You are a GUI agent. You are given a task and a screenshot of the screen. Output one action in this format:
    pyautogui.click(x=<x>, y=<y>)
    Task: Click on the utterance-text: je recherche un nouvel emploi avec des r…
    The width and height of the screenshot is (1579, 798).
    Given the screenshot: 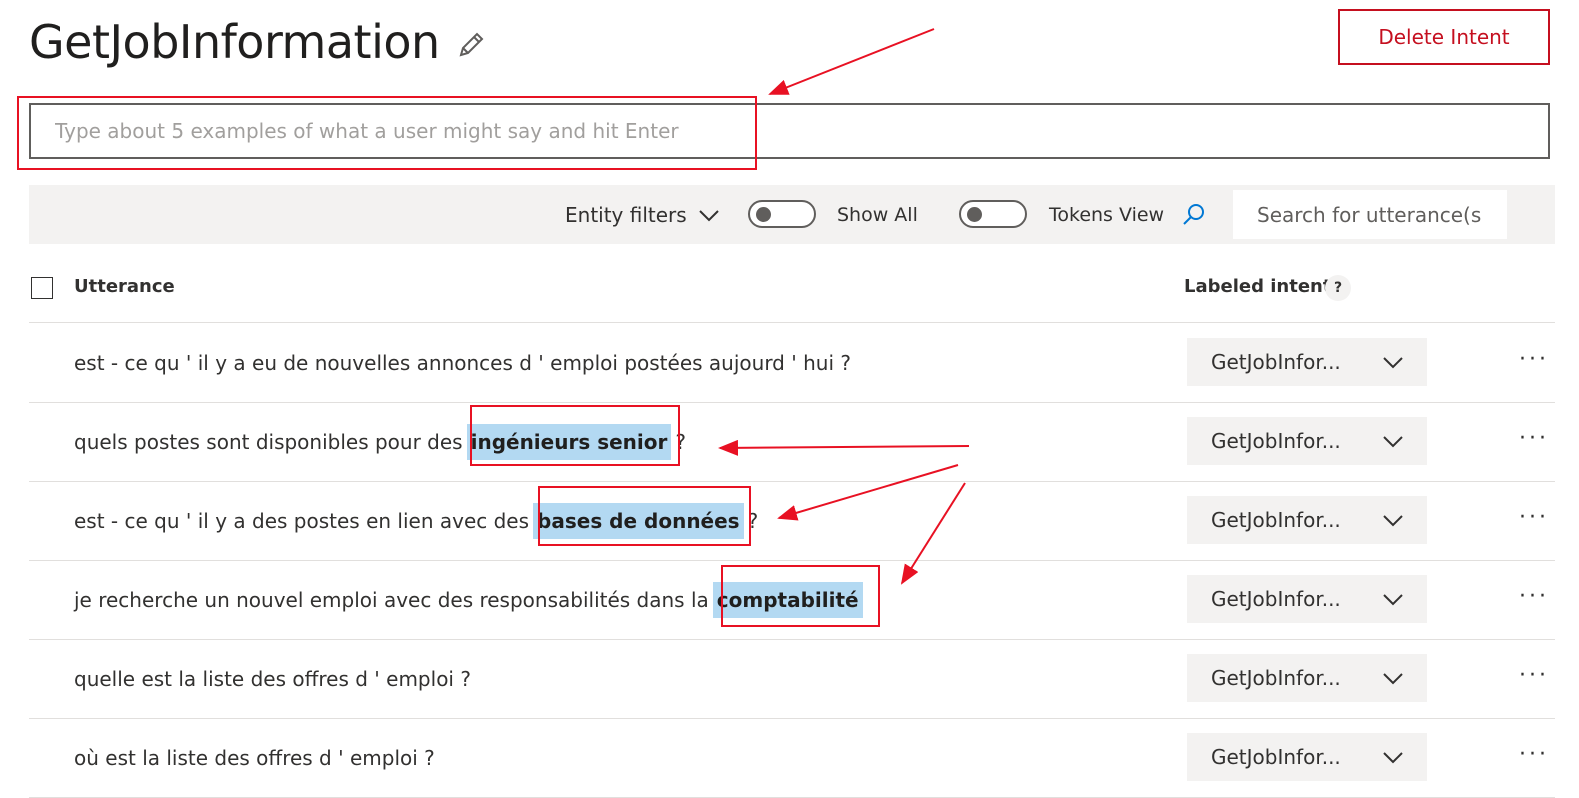 What is the action you would take?
    pyautogui.click(x=470, y=599)
    